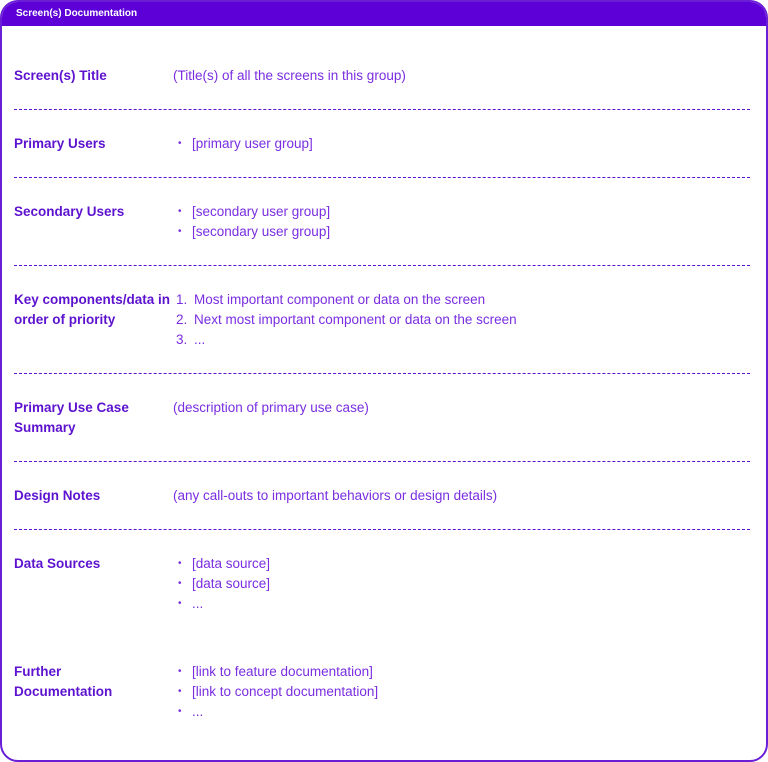 This screenshot has width=768, height=762. What do you see at coordinates (276, 672) in the screenshot?
I see `list-item: • [link to feature documentation]` at bounding box center [276, 672].